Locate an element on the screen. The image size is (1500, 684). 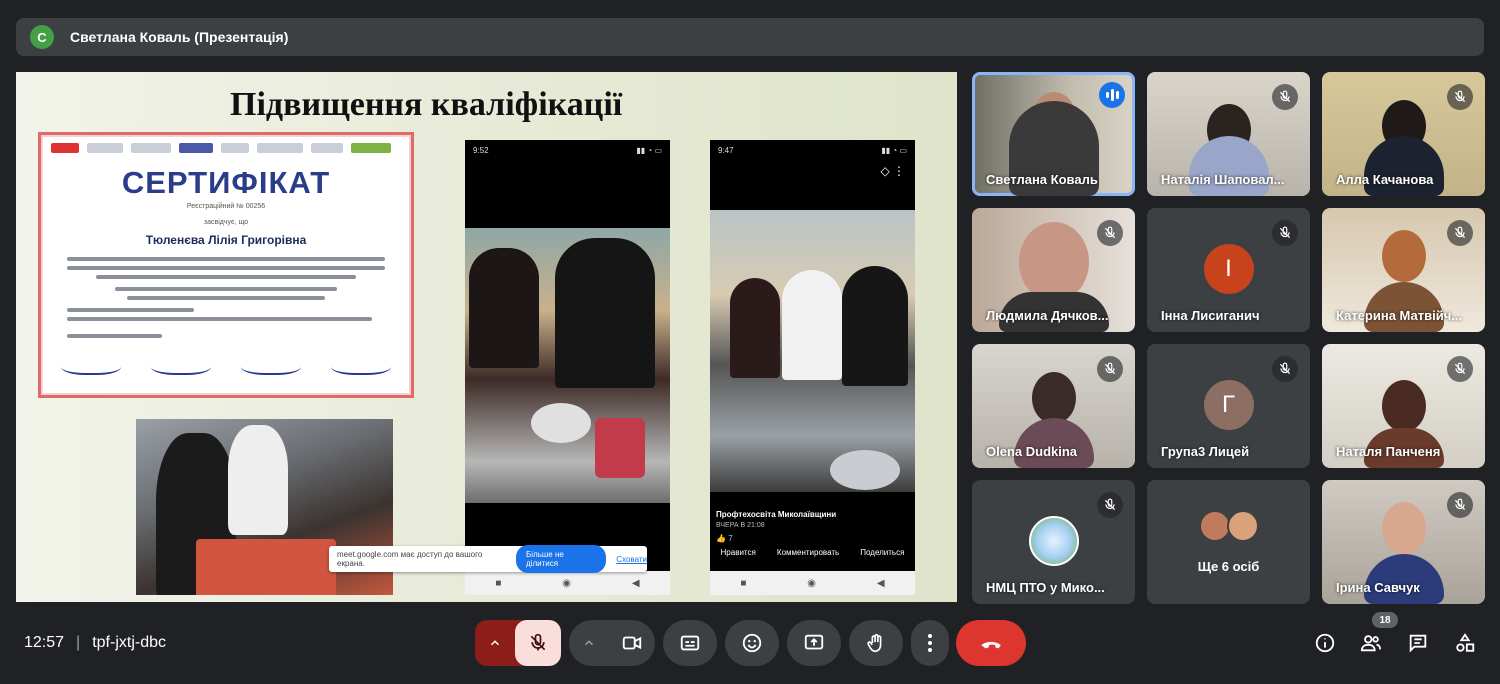
certificate-confirms: засвідчує, що is located at coordinates (226, 222).